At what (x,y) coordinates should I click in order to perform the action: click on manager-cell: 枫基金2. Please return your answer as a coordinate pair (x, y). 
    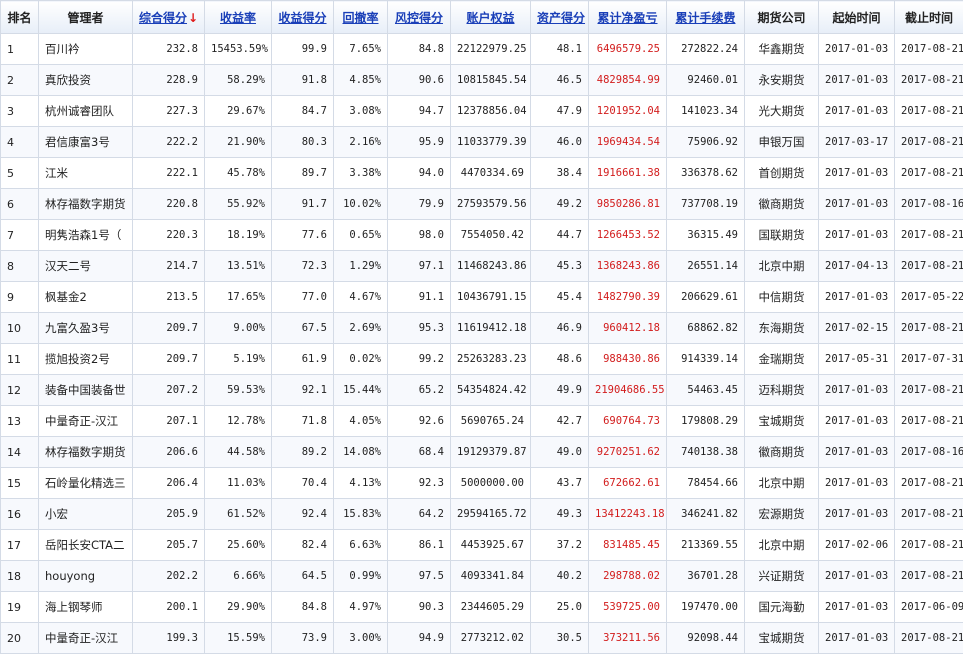
    Looking at the image, I should click on (86, 297).